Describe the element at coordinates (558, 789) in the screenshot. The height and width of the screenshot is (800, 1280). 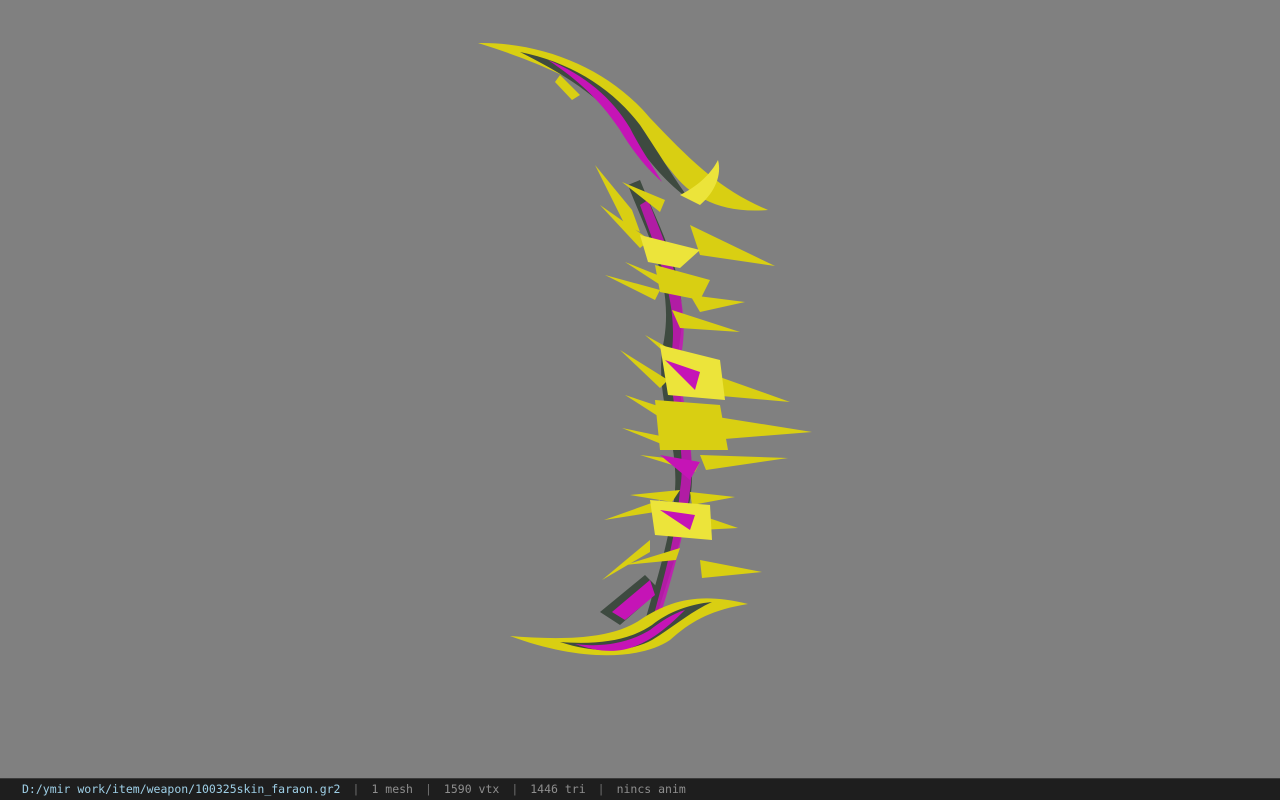
I see `triangle-count: 1446 tri` at that location.